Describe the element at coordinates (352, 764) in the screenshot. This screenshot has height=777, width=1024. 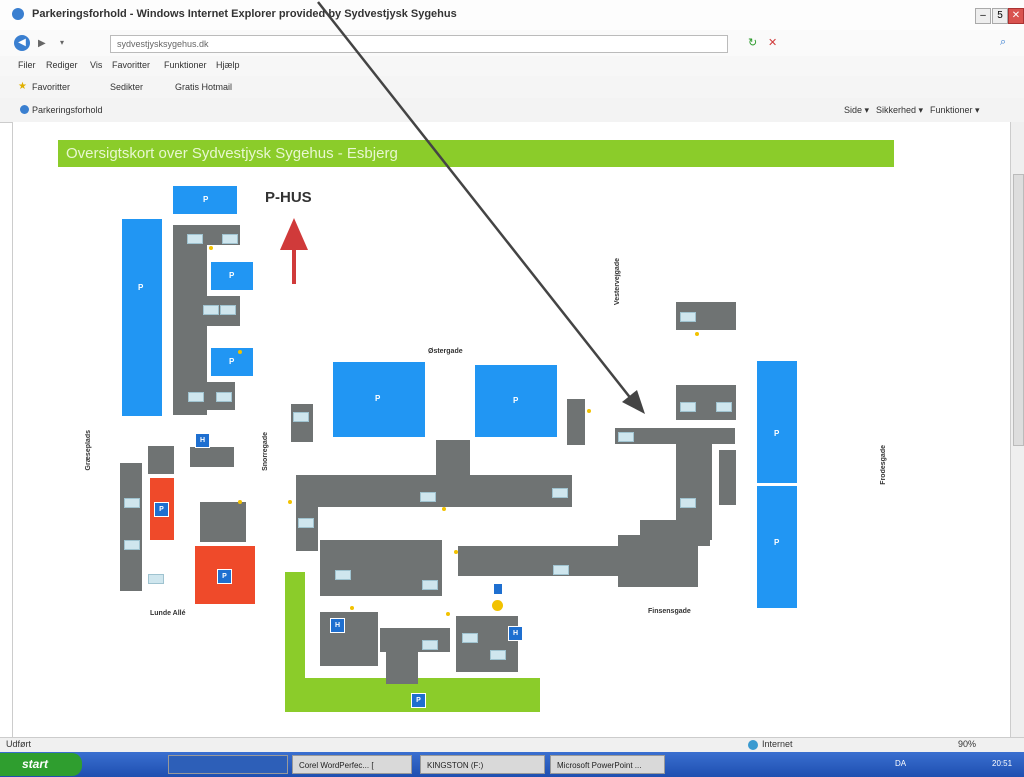
I see `task-wordperfect: Corel WordPerfec... [` at that location.